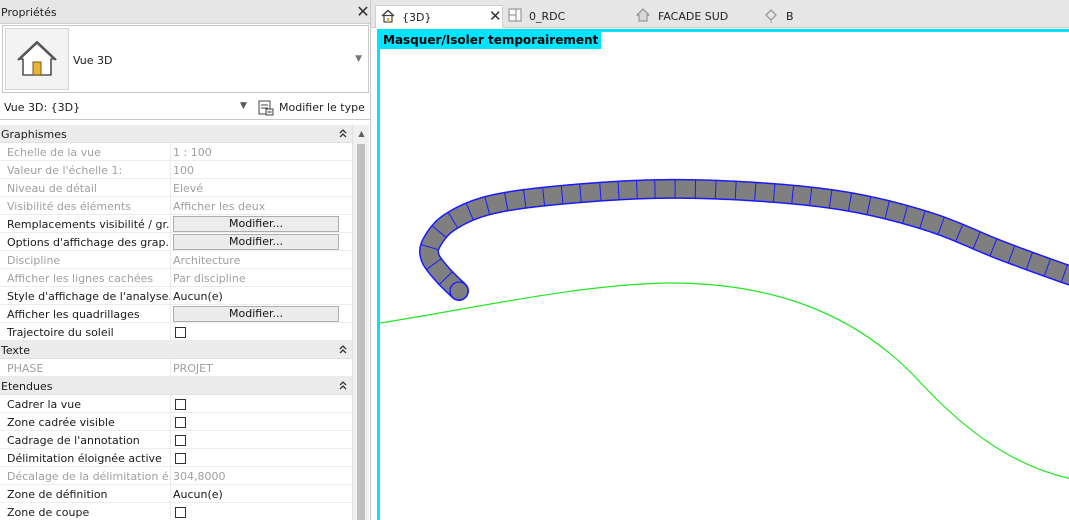 Image resolution: width=1069 pixels, height=520 pixels. I want to click on property-row: Visibilité des éléments Afficher les deux, so click(176, 206).